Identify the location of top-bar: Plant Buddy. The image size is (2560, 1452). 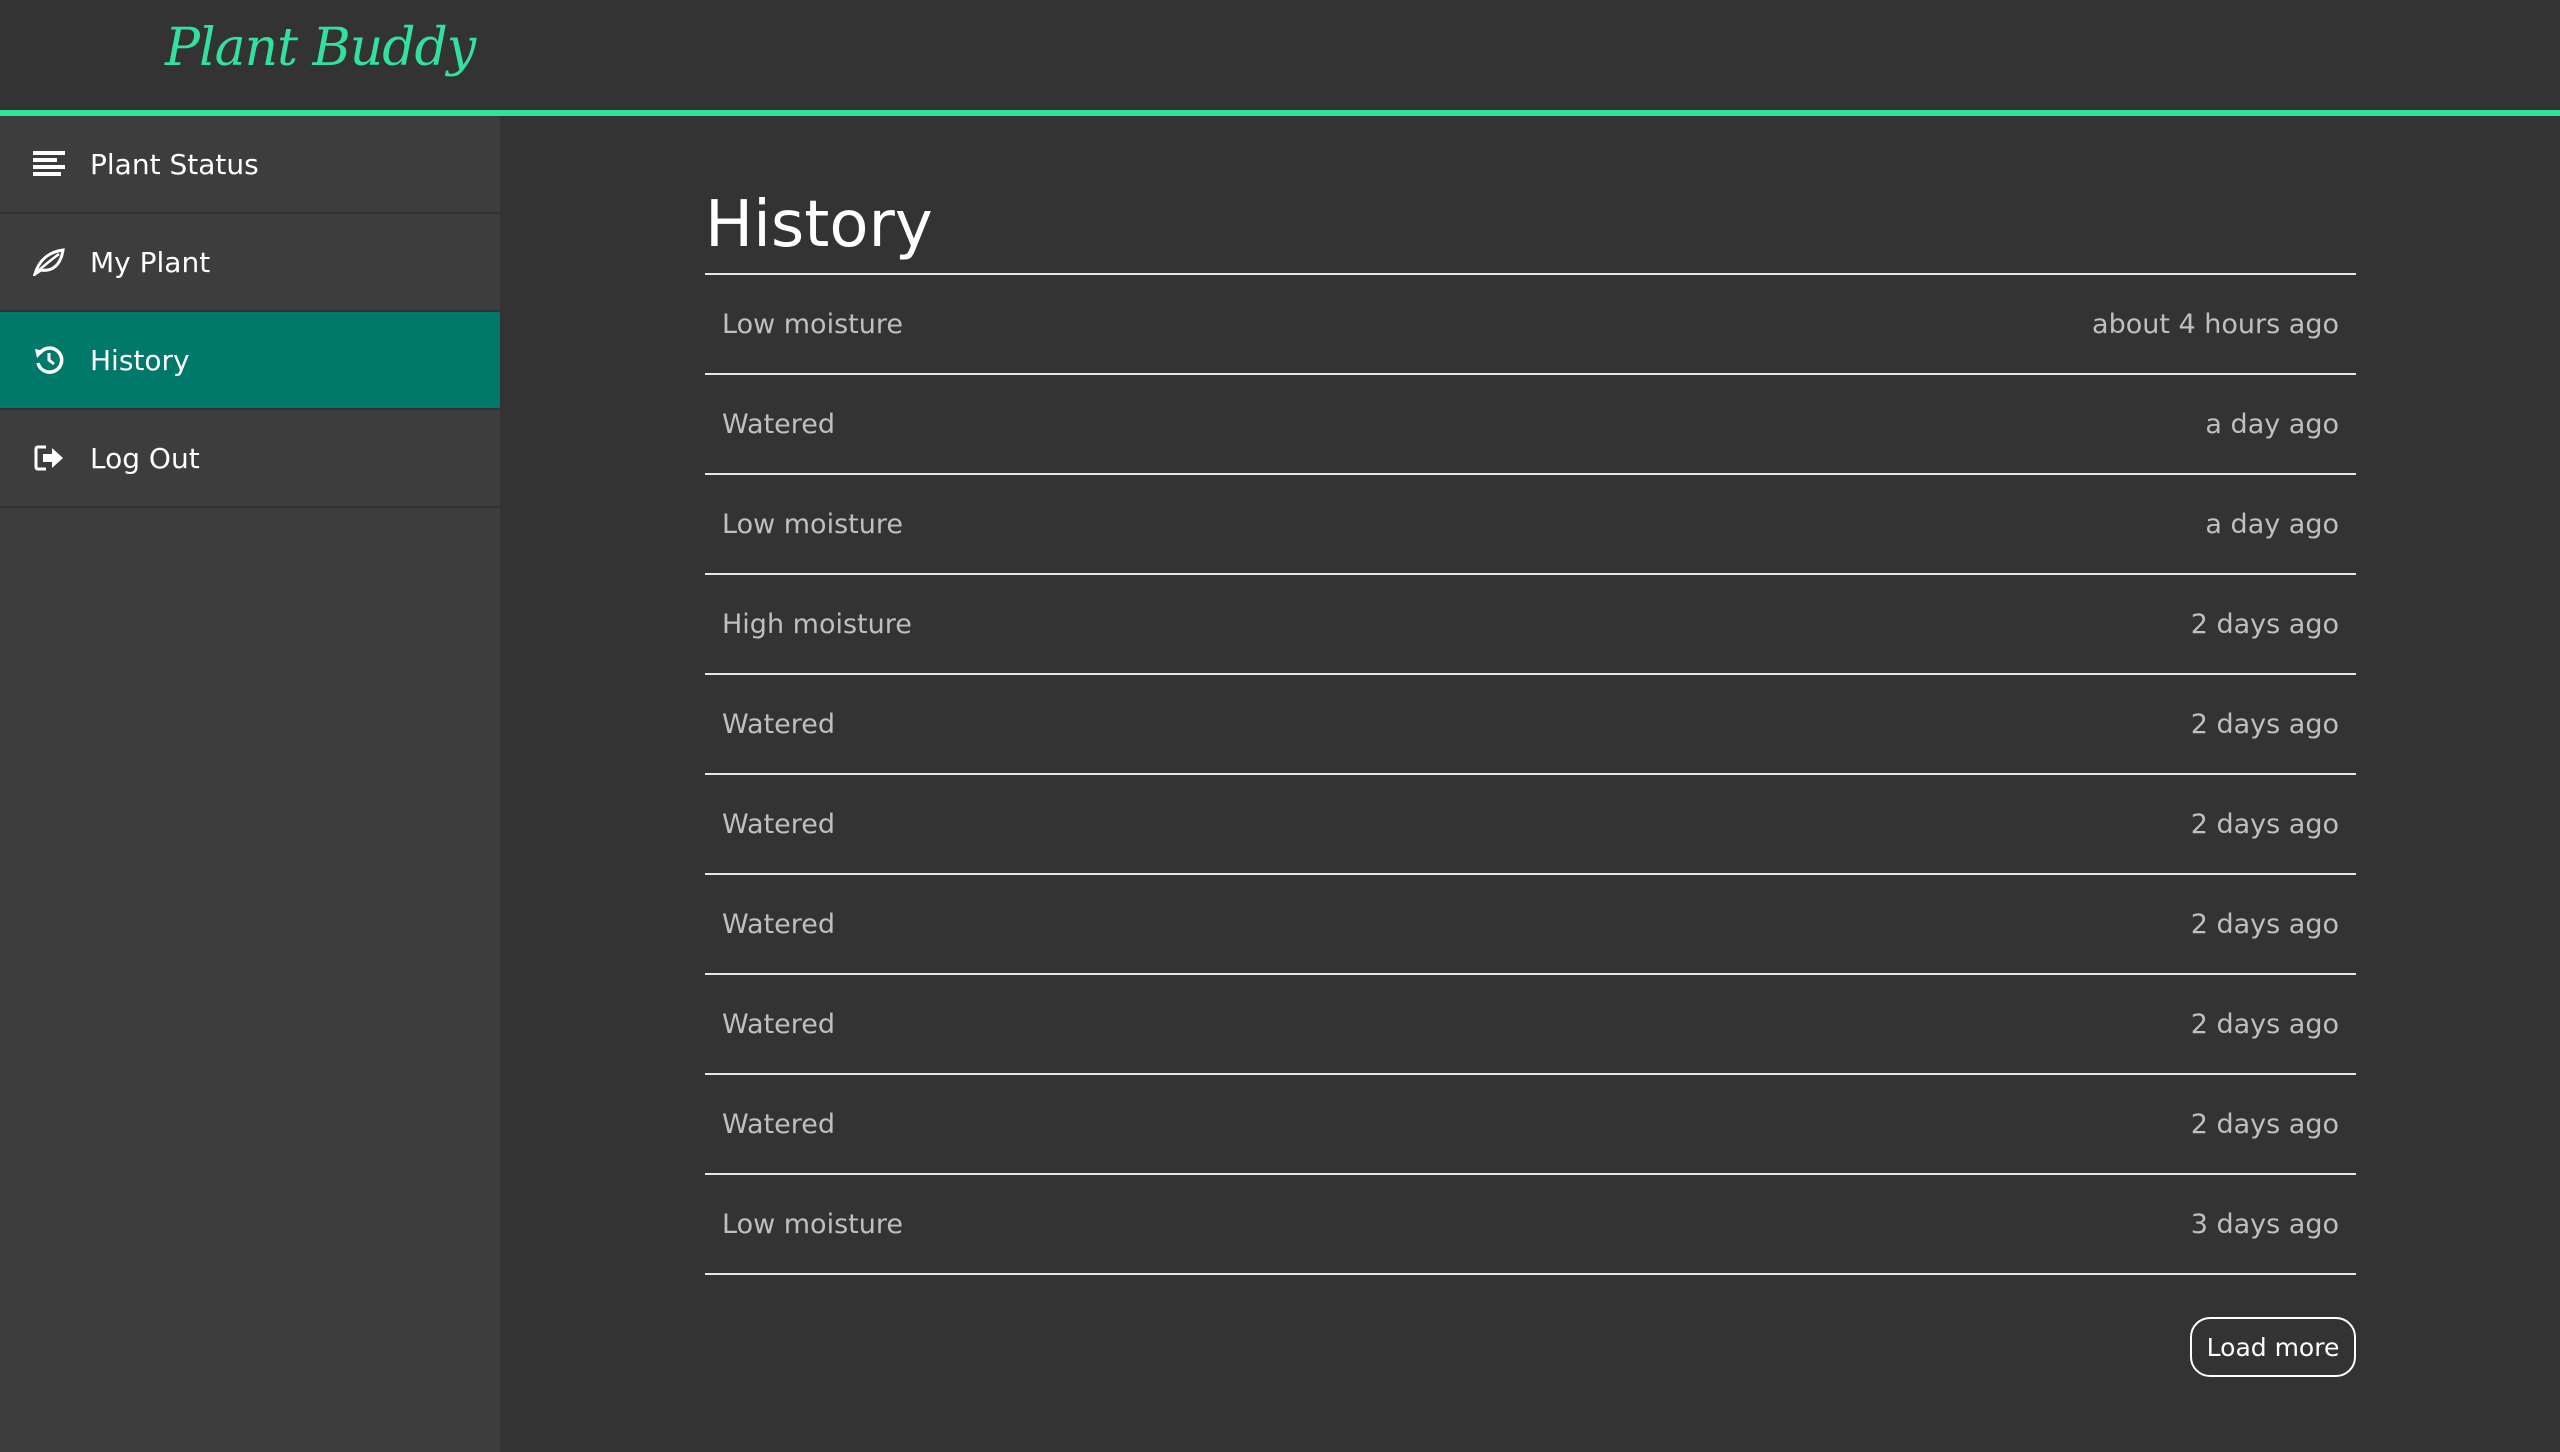
(1280, 58).